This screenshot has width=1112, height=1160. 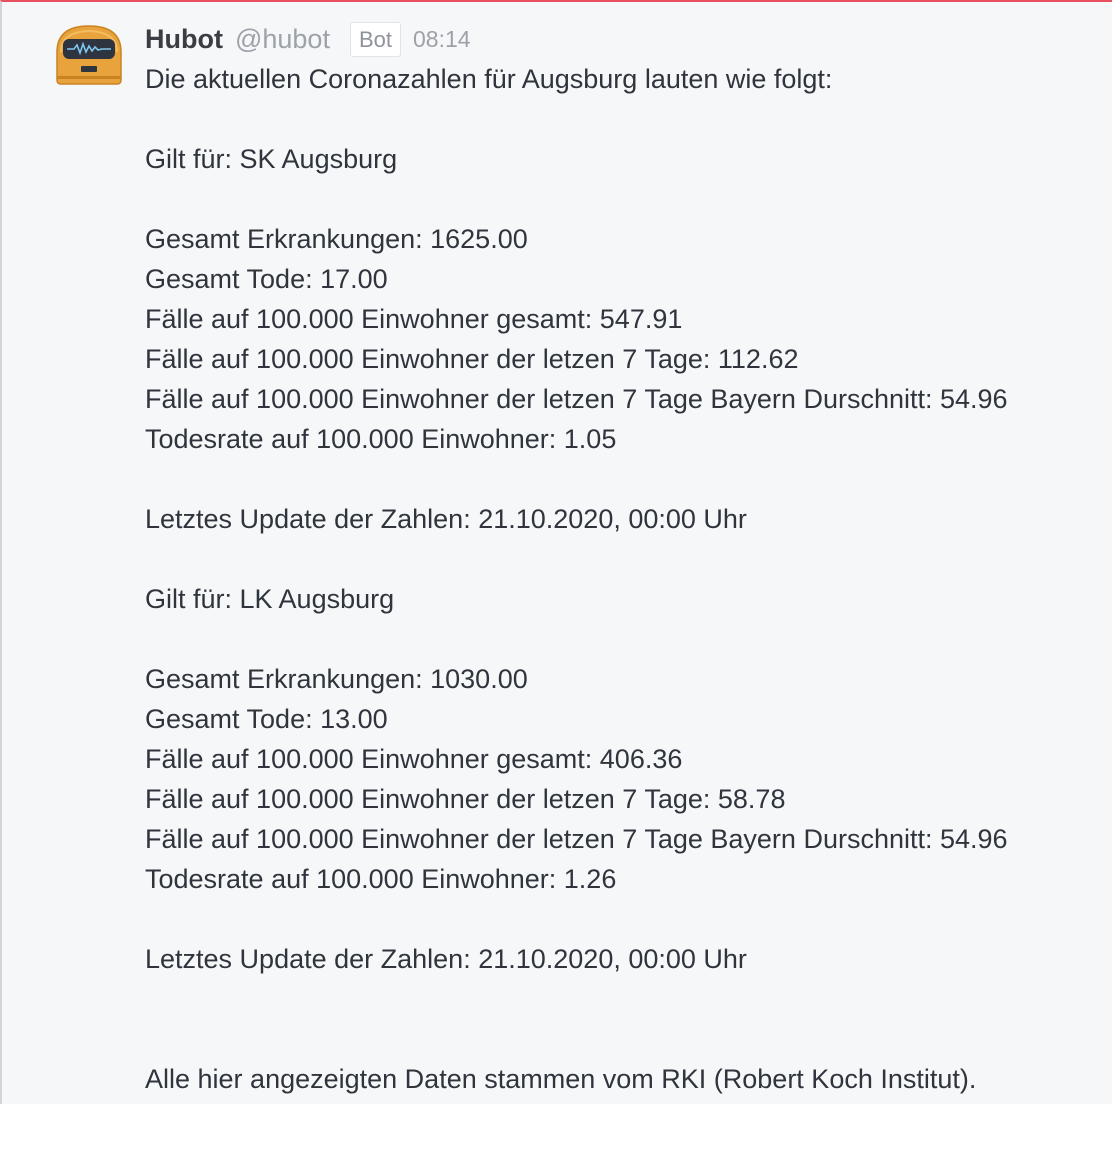 I want to click on region-title: Gilt für: LK Augsburg, so click(x=270, y=599).